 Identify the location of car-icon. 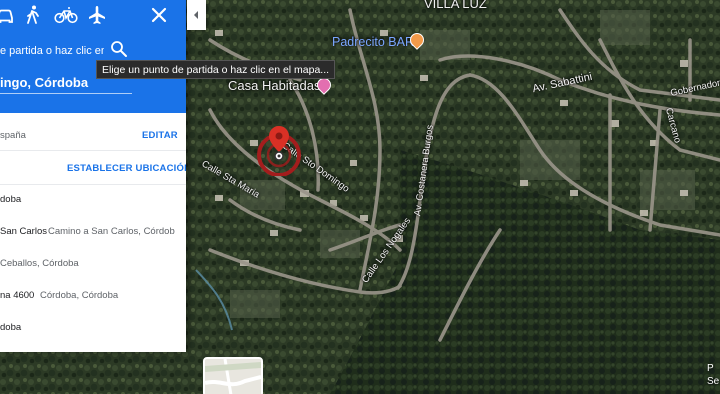
(8, 15).